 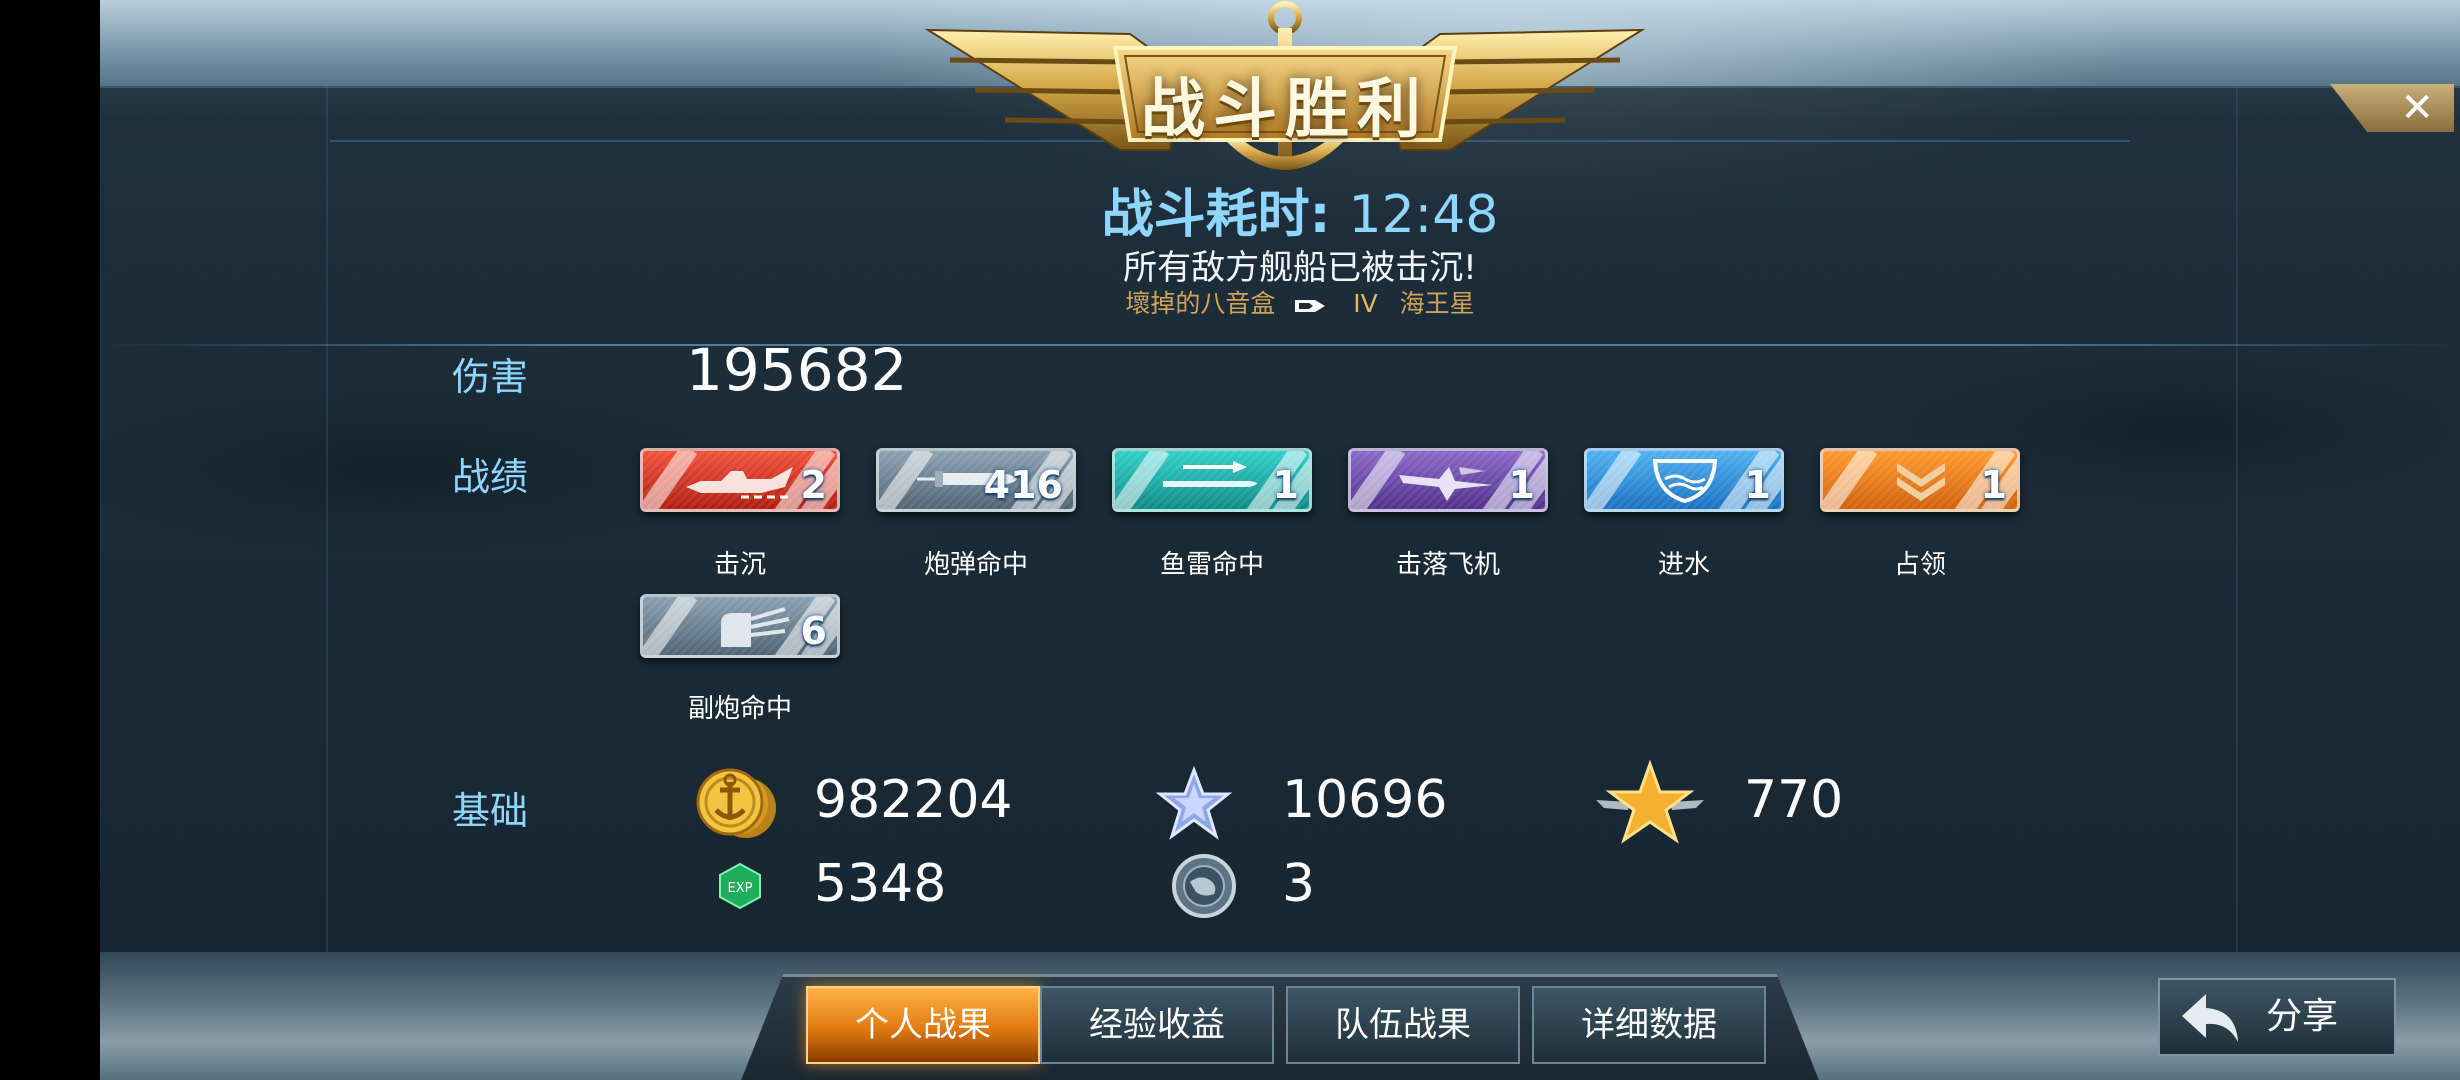 I want to click on tab-team-results: 队伍战果, so click(x=1403, y=1025).